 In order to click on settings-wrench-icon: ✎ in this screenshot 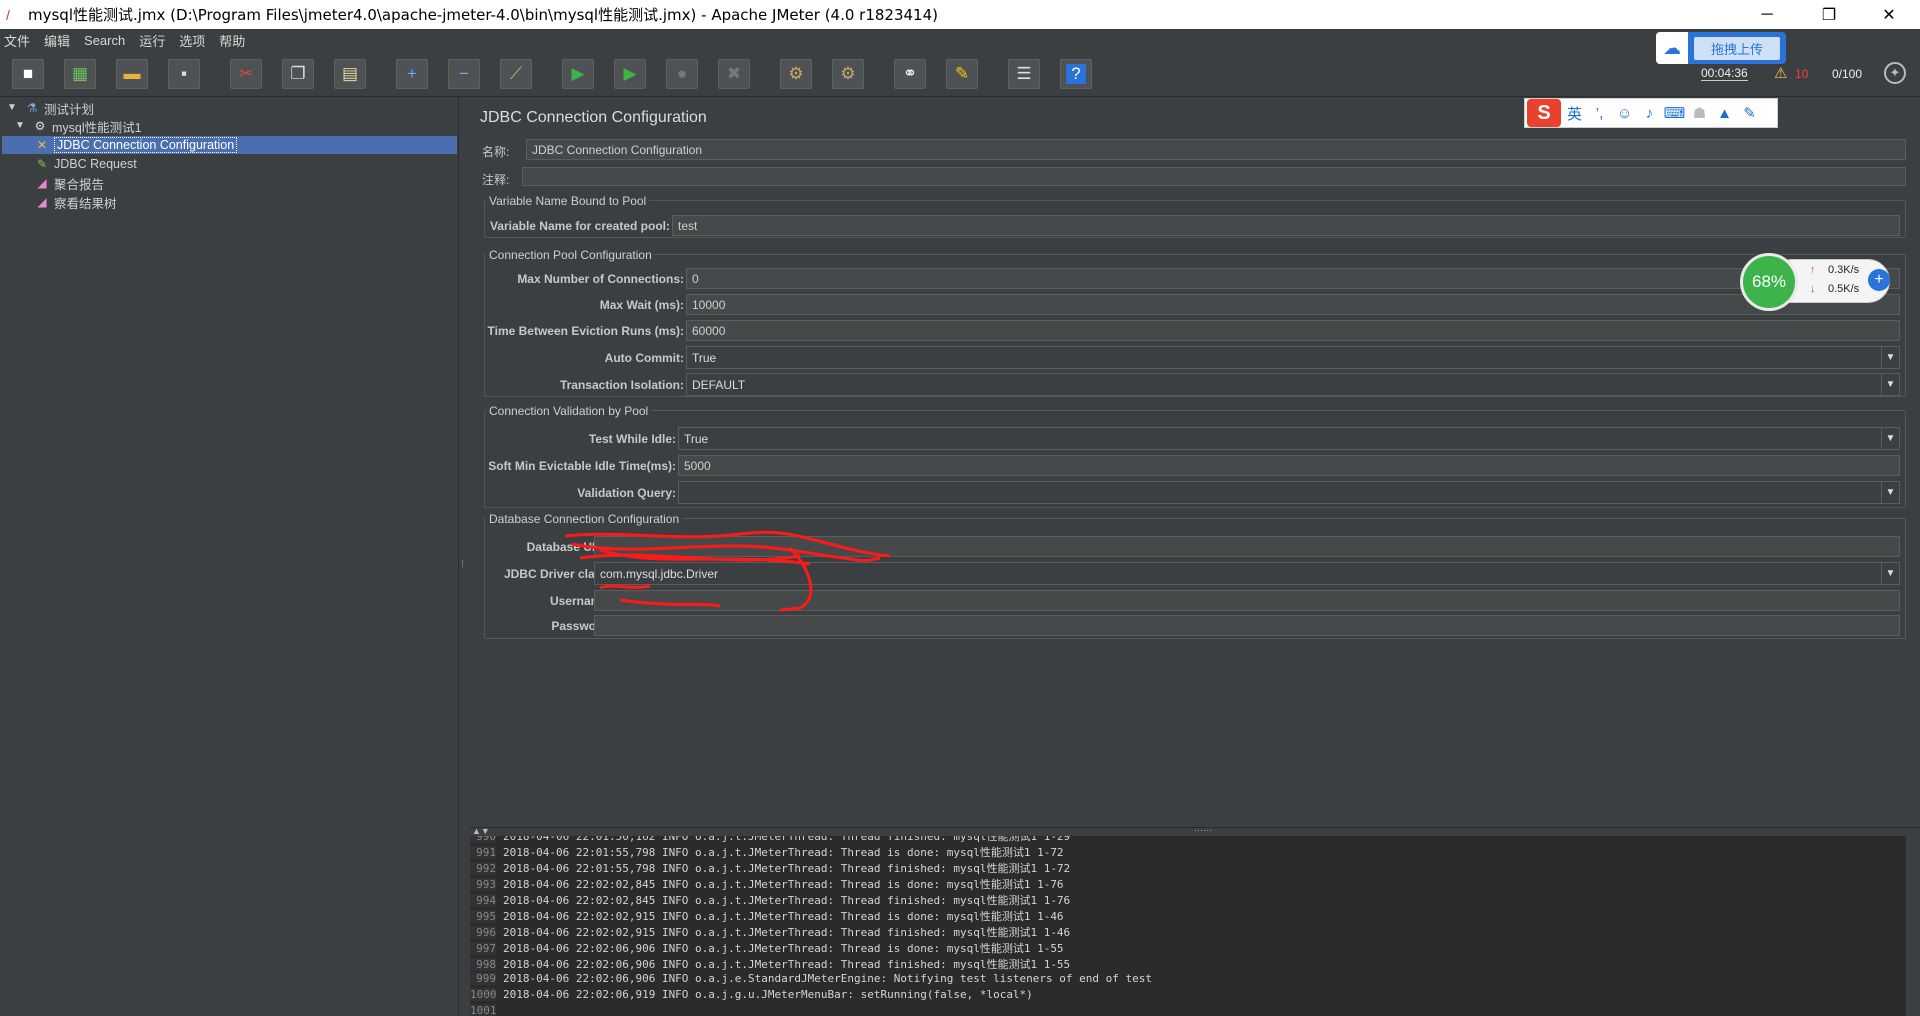, I will do `click(1749, 113)`.